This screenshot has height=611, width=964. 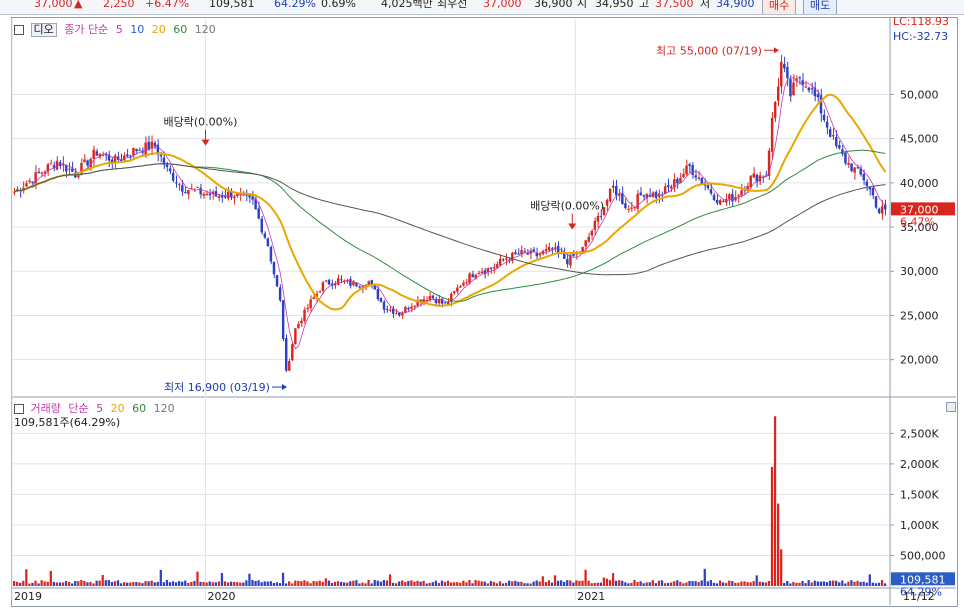 I want to click on volume-legend-ma60: 60, so click(x=139, y=408).